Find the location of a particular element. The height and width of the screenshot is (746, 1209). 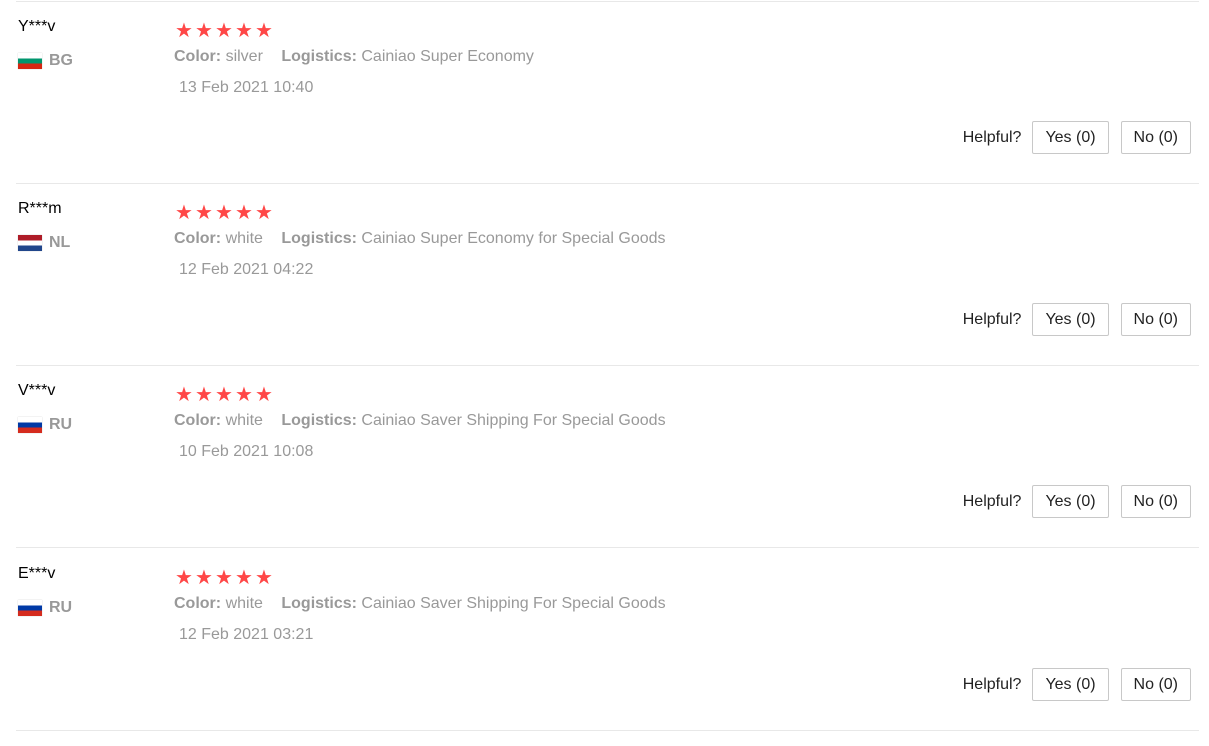

bulgaria-flag-icon is located at coordinates (30, 61).